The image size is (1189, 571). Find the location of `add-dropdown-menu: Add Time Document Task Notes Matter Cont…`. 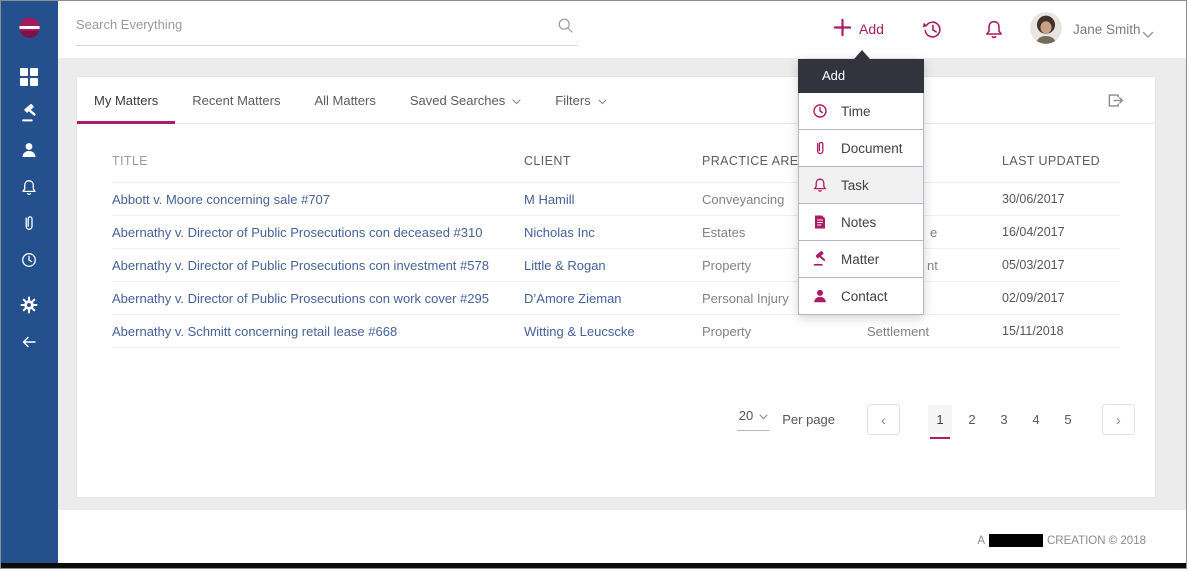

add-dropdown-menu: Add Time Document Task Notes Matter Cont… is located at coordinates (861, 182).